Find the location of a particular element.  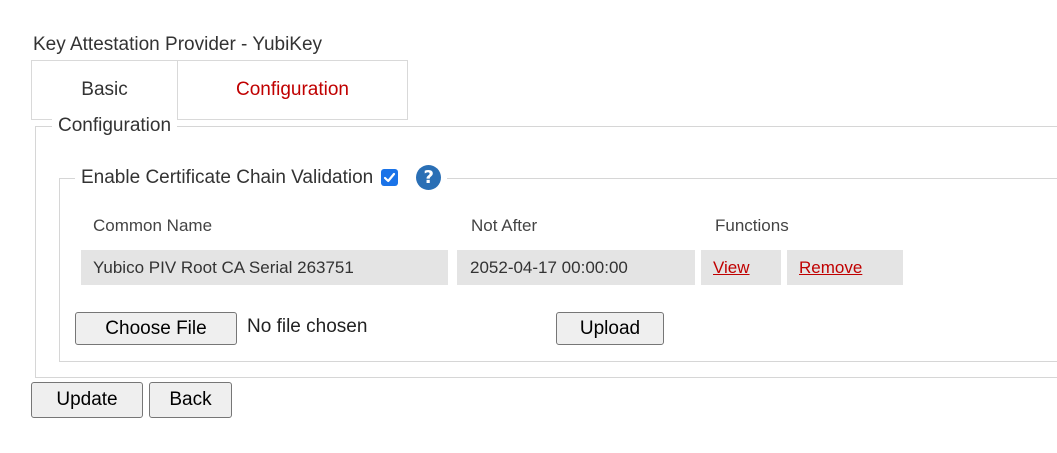

help-icon: ? is located at coordinates (429, 177).